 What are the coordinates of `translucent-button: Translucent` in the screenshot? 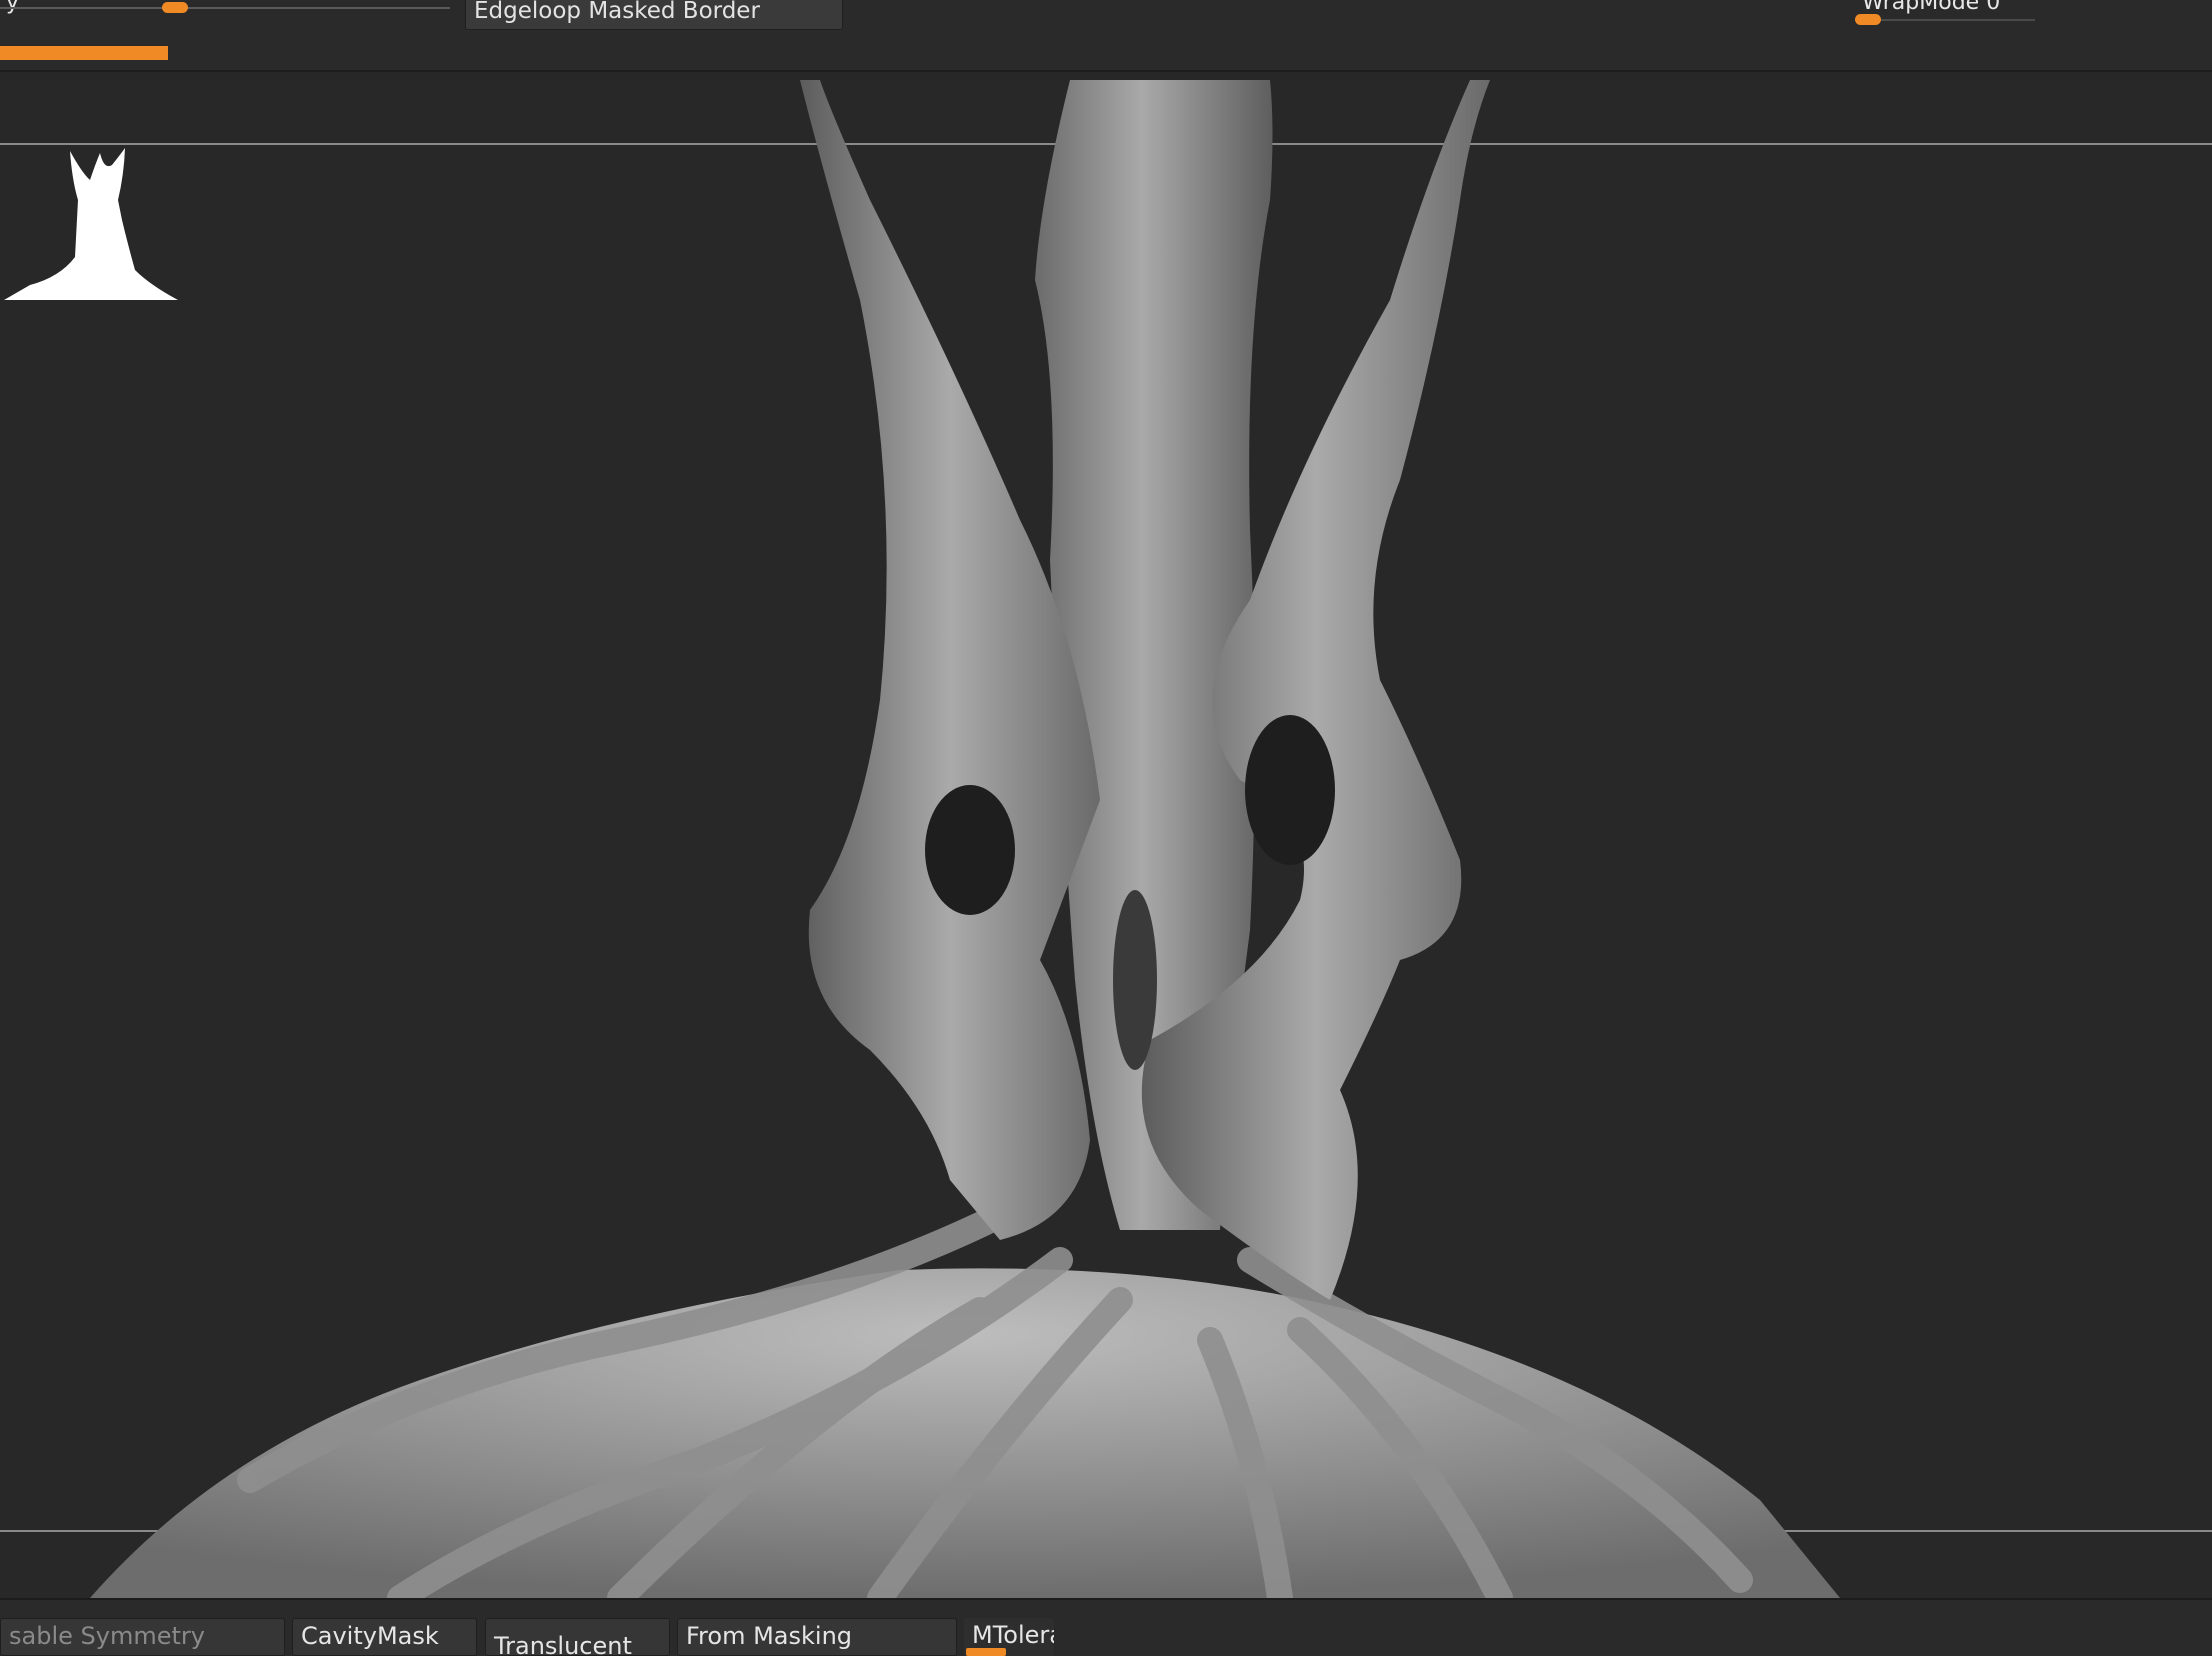 It's located at (577, 1637).